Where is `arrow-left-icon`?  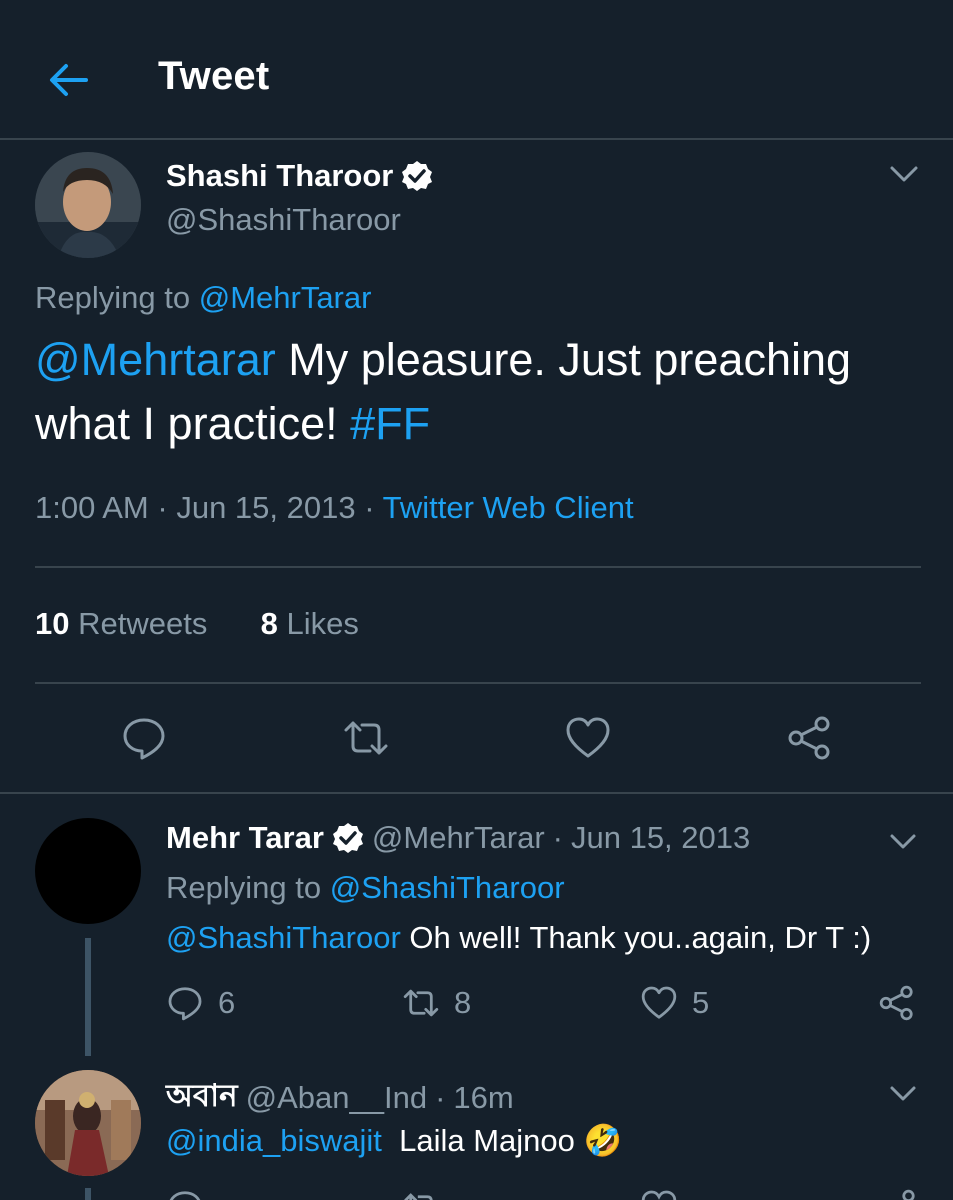
arrow-left-icon is located at coordinates (69, 80).